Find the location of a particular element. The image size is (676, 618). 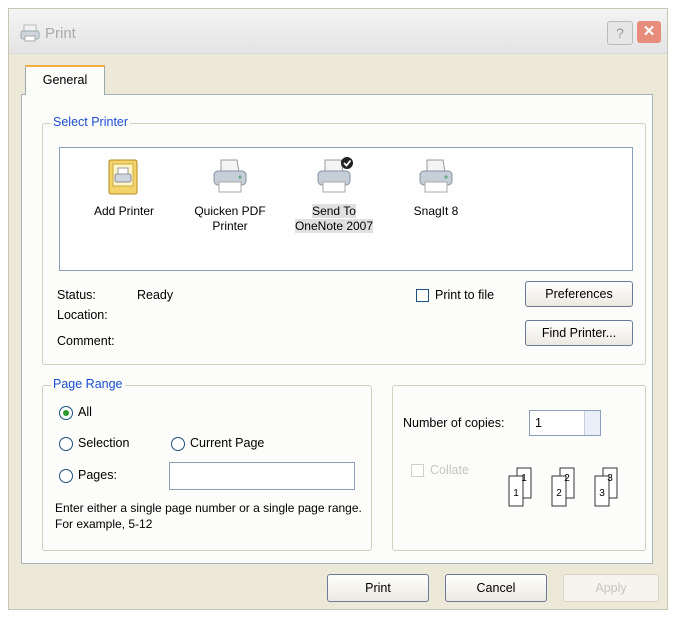

printer-app-icon is located at coordinates (30, 33).